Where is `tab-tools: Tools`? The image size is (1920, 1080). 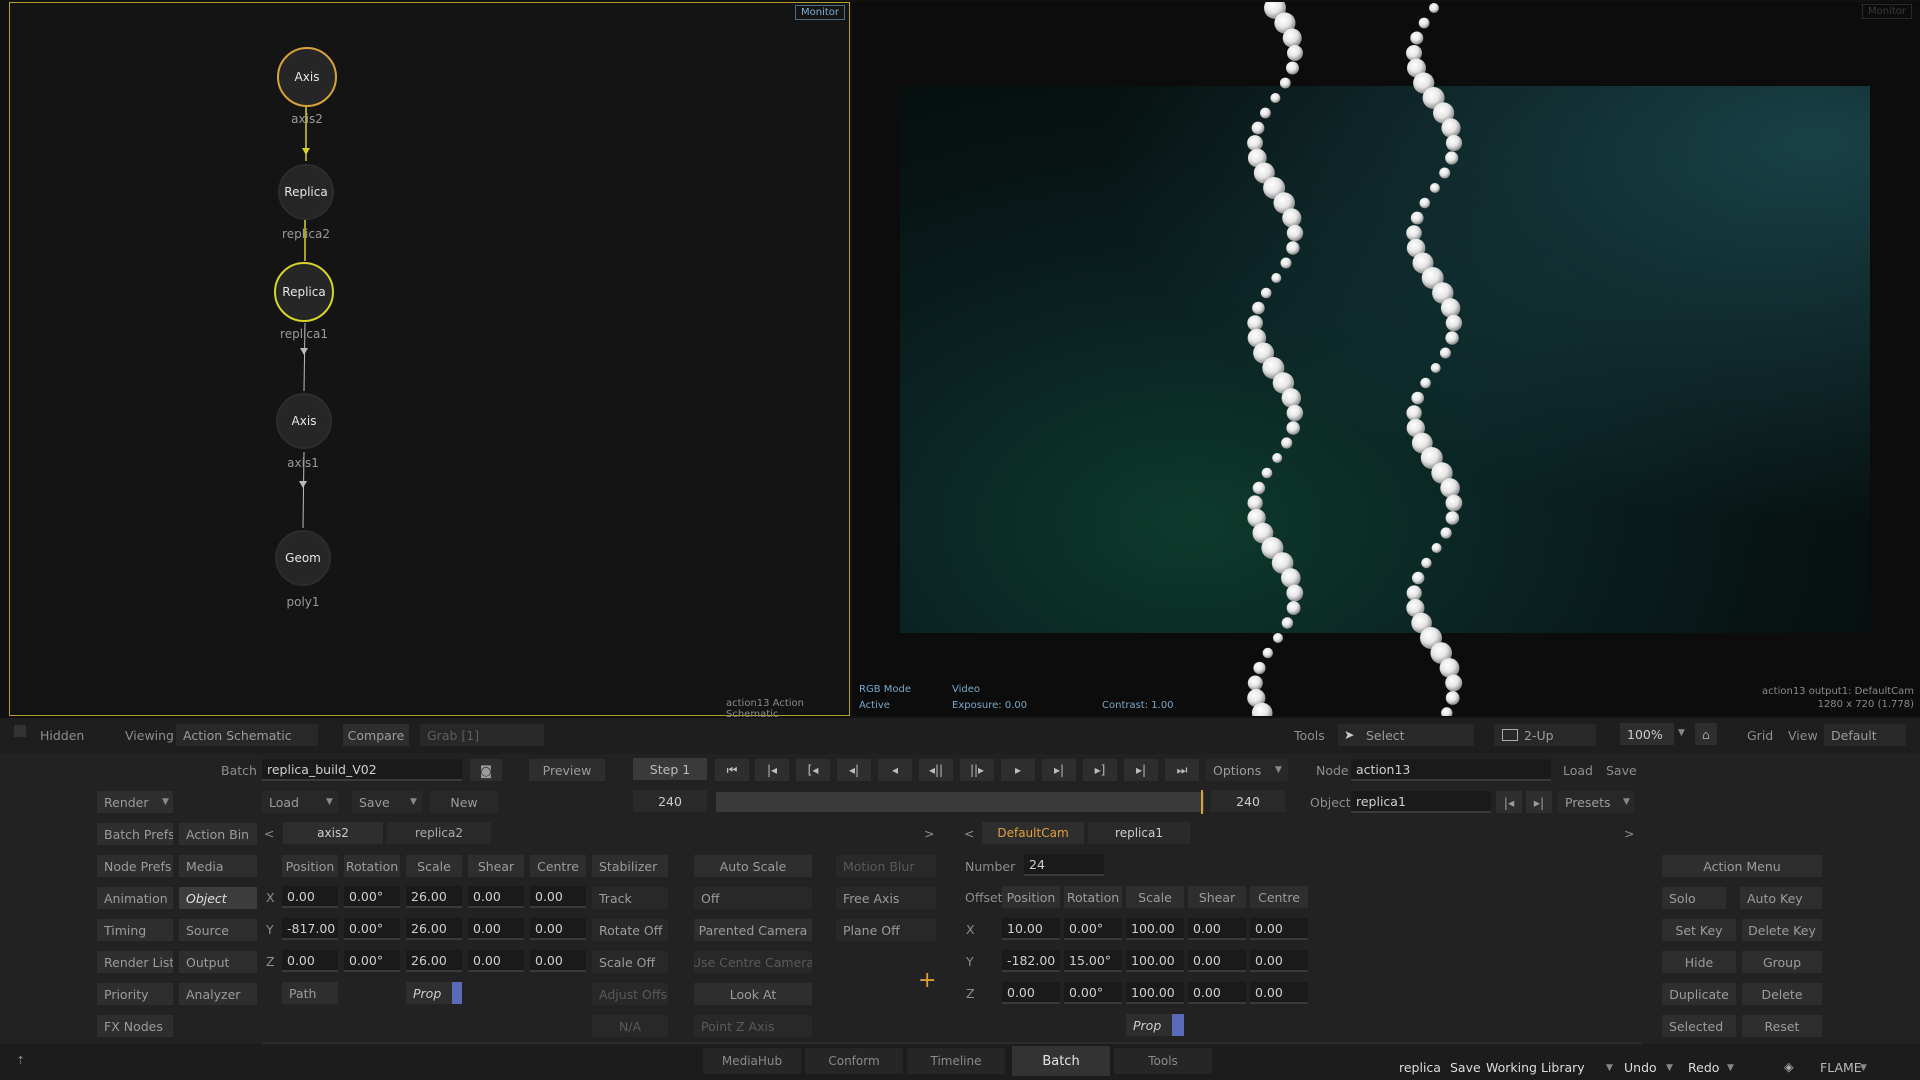 tab-tools: Tools is located at coordinates (1163, 1061).